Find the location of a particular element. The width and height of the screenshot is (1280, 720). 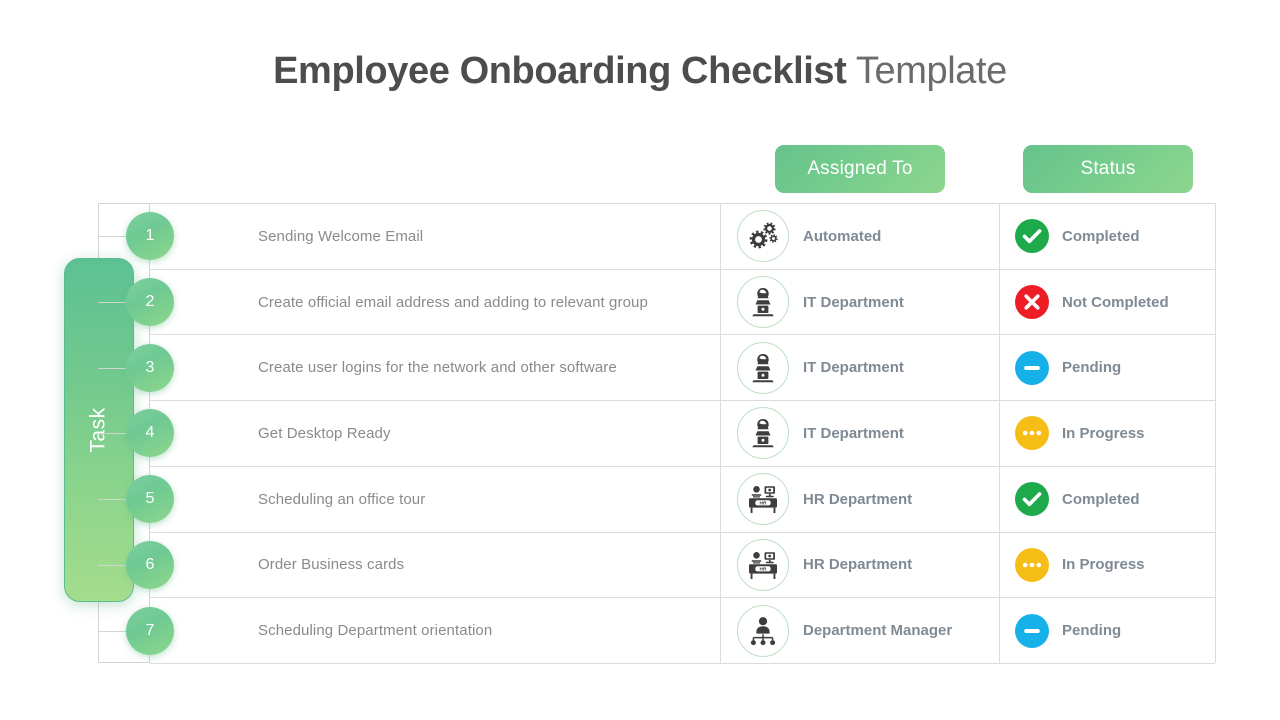

page-title-strong: Employee Onboarding Checklist is located at coordinates (560, 71).